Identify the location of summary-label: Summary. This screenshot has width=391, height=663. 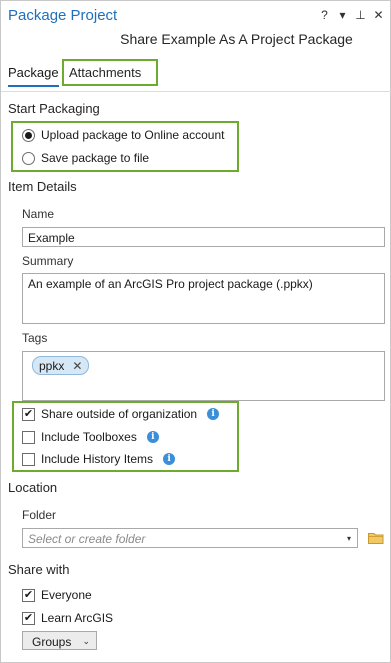
(48, 261).